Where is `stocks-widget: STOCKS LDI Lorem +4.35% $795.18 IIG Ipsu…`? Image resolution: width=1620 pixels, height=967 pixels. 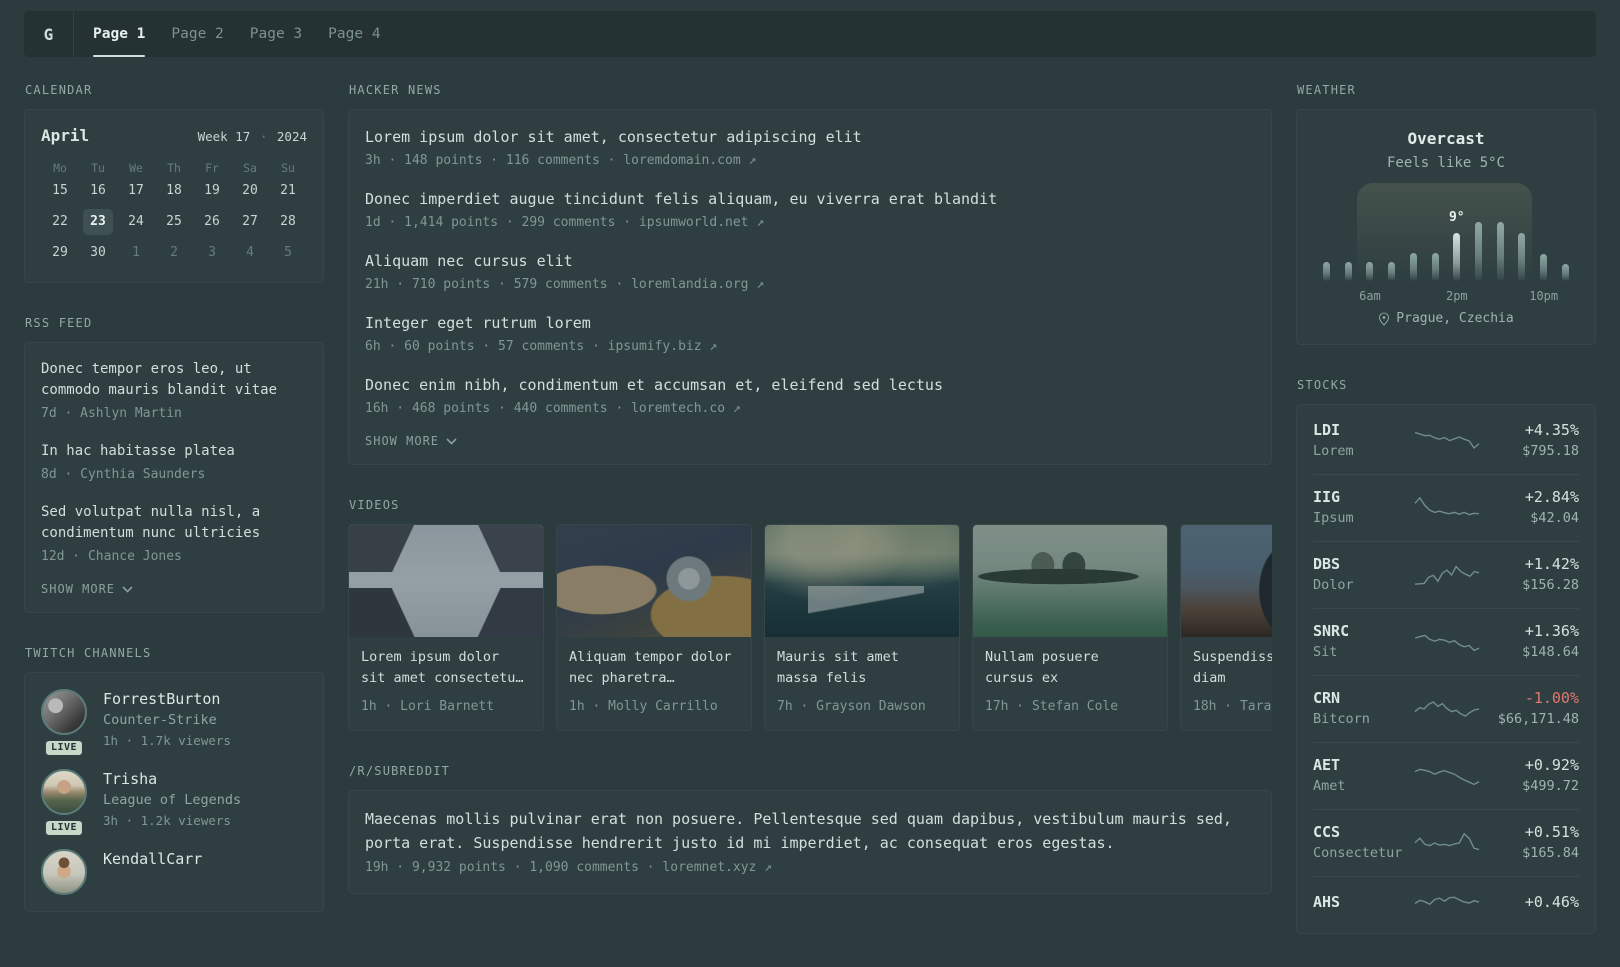 stocks-widget: STOCKS LDI Lorem +4.35% $795.18 IIG Ipsu… is located at coordinates (1446, 656).